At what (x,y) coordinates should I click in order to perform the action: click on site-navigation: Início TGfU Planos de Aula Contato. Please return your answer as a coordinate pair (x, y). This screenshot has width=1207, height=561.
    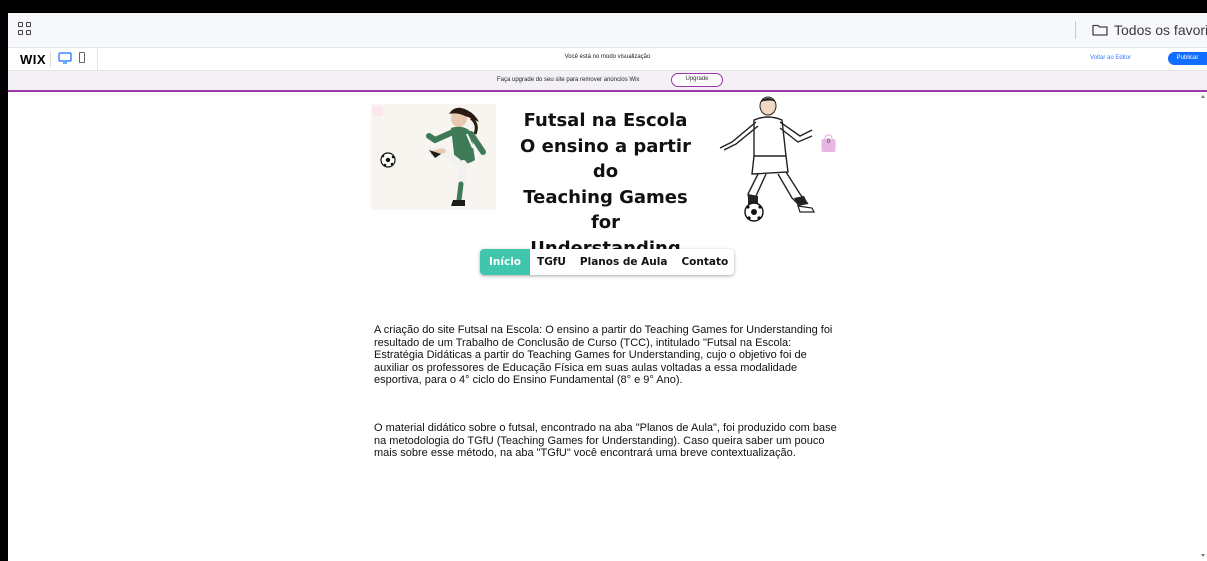
    Looking at the image, I should click on (607, 262).